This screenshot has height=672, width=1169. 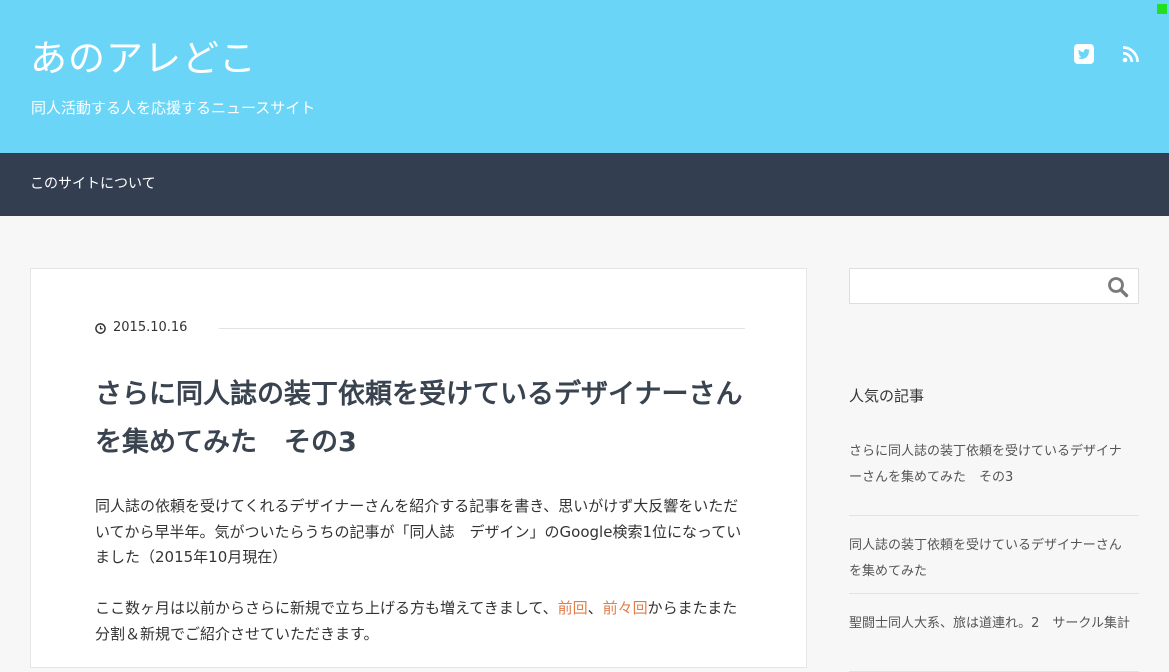 I want to click on popular-posts-title: 人気の記事, so click(x=887, y=396).